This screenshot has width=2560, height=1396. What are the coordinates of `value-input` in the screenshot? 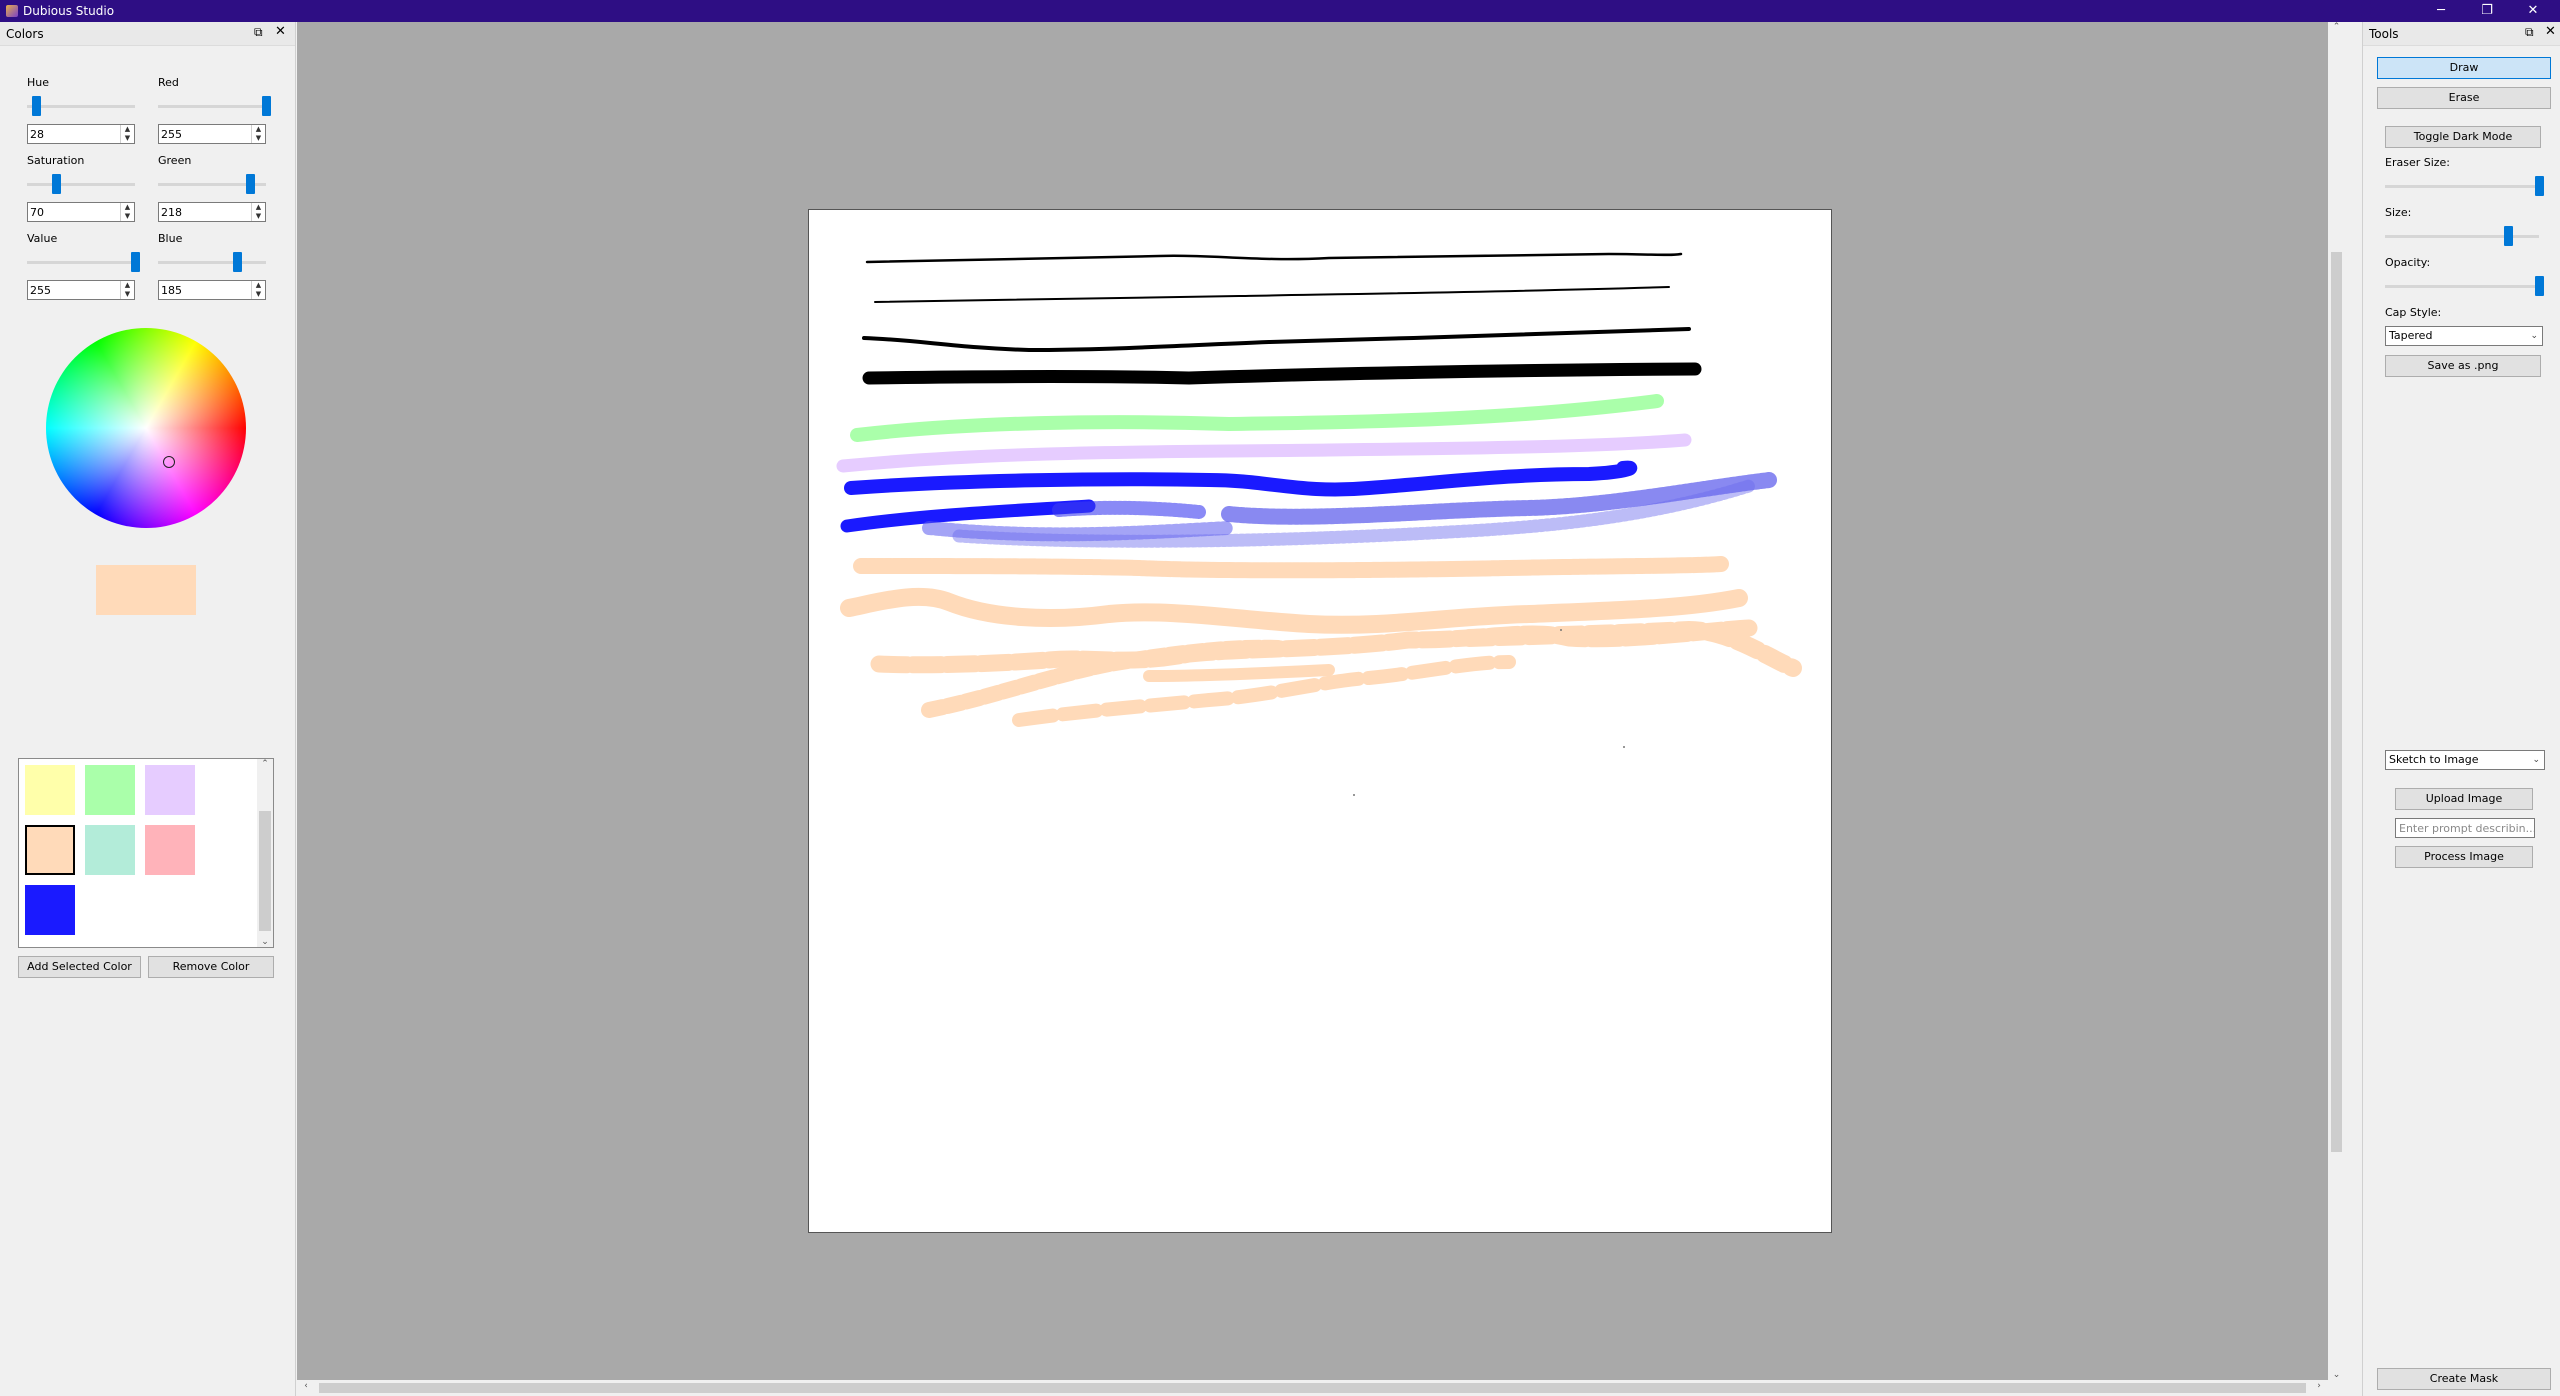 It's located at (73, 290).